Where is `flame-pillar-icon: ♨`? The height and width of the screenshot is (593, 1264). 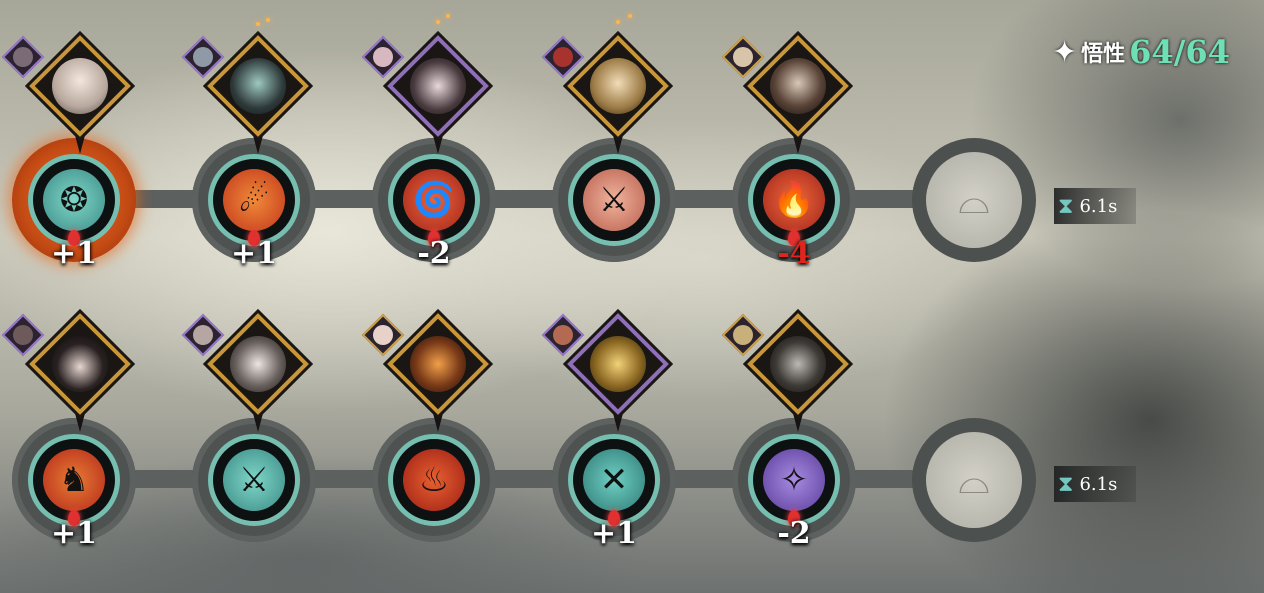 flame-pillar-icon: ♨ is located at coordinates (434, 480).